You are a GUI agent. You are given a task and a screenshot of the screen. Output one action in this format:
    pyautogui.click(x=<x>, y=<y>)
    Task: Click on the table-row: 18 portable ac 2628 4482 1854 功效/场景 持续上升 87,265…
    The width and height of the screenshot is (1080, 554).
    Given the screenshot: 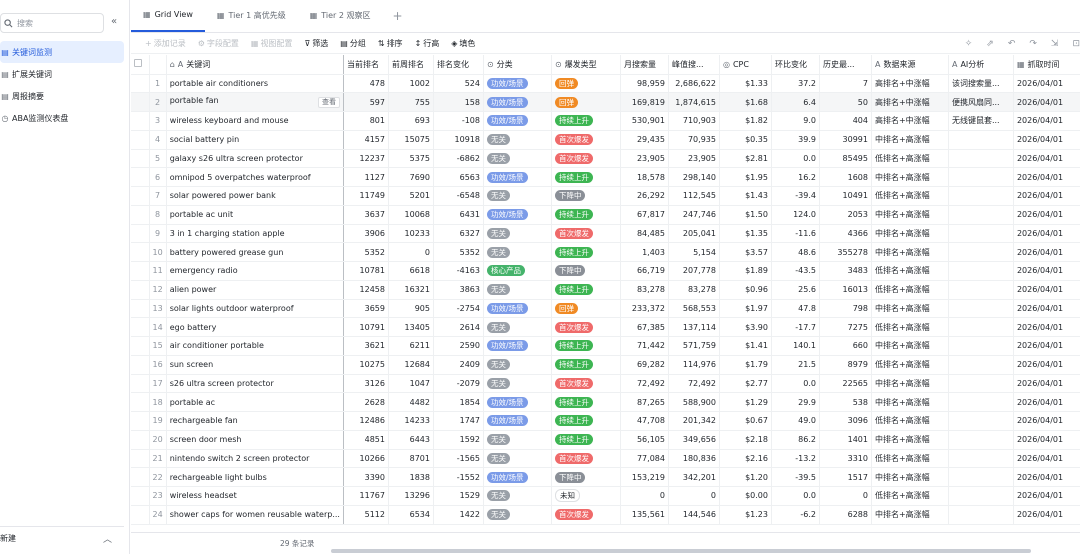 What is the action you would take?
    pyautogui.click(x=605, y=402)
    